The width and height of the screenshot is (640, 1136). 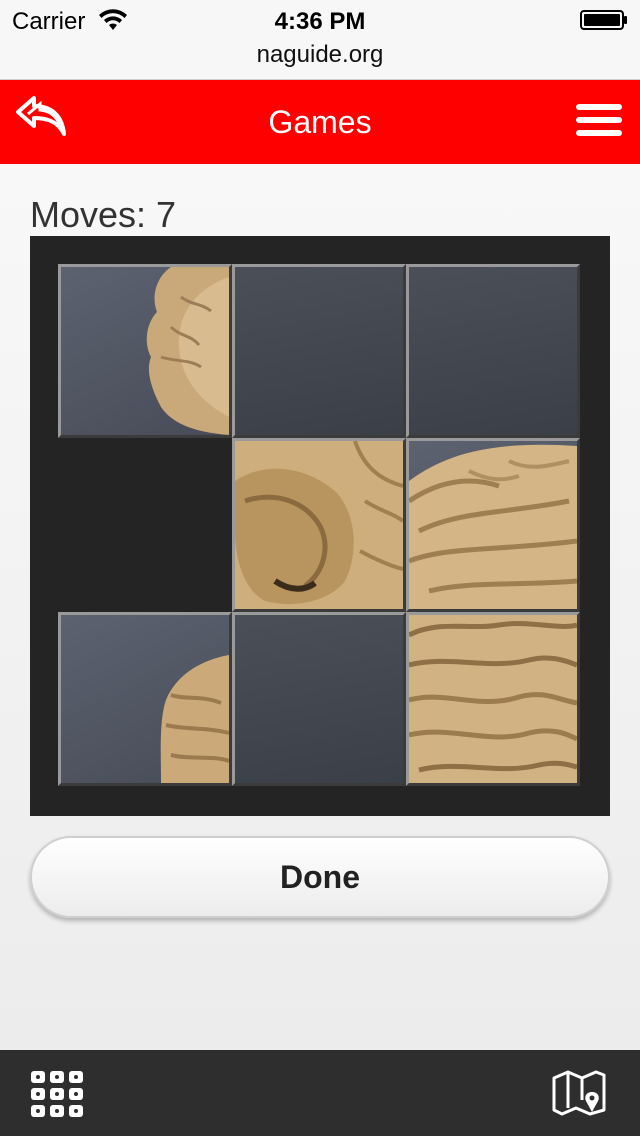 What do you see at coordinates (57, 1094) in the screenshot?
I see `keypad-grid-icon` at bounding box center [57, 1094].